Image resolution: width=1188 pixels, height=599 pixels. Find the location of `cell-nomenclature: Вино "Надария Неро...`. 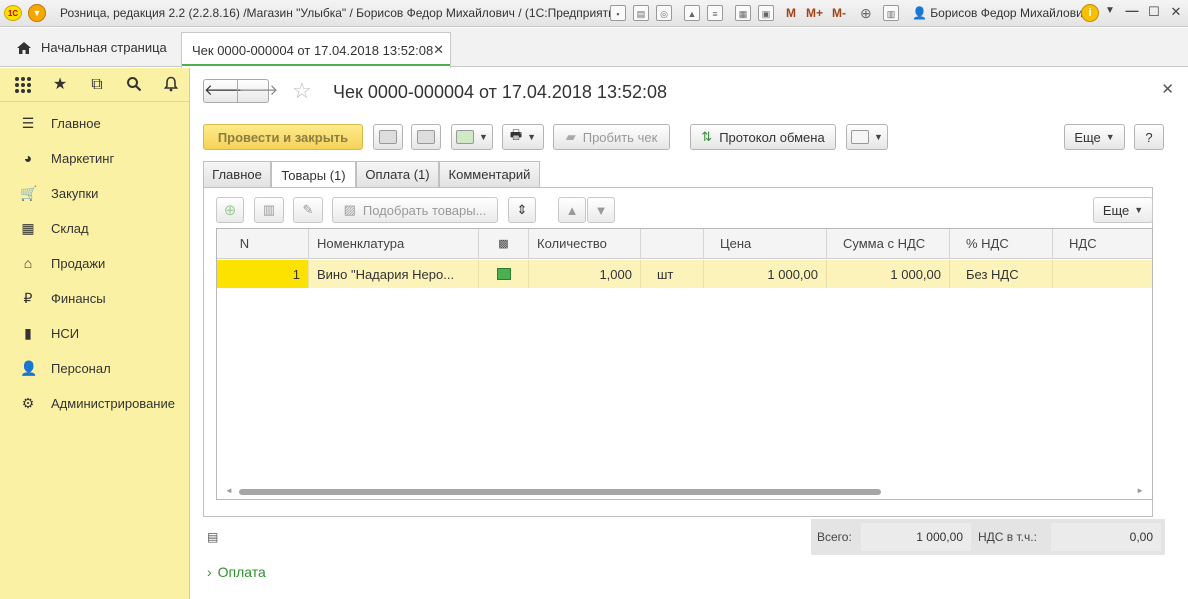

cell-nomenclature: Вино "Надария Неро... is located at coordinates (394, 274).